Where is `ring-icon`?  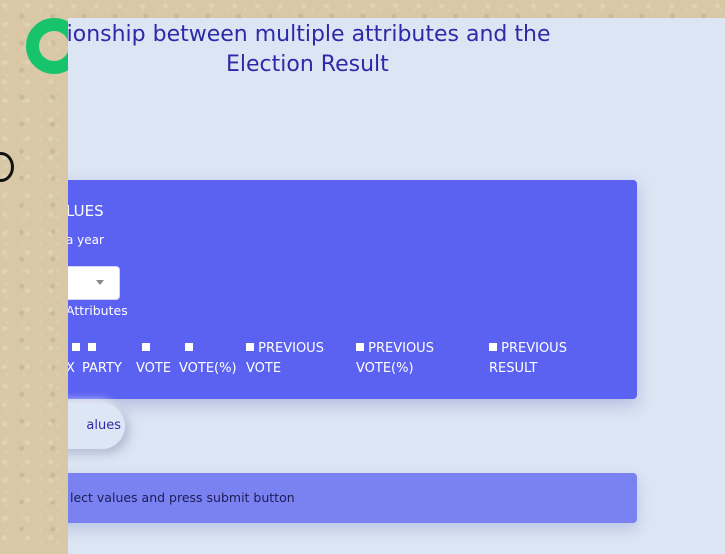
ring-icon is located at coordinates (7, 167).